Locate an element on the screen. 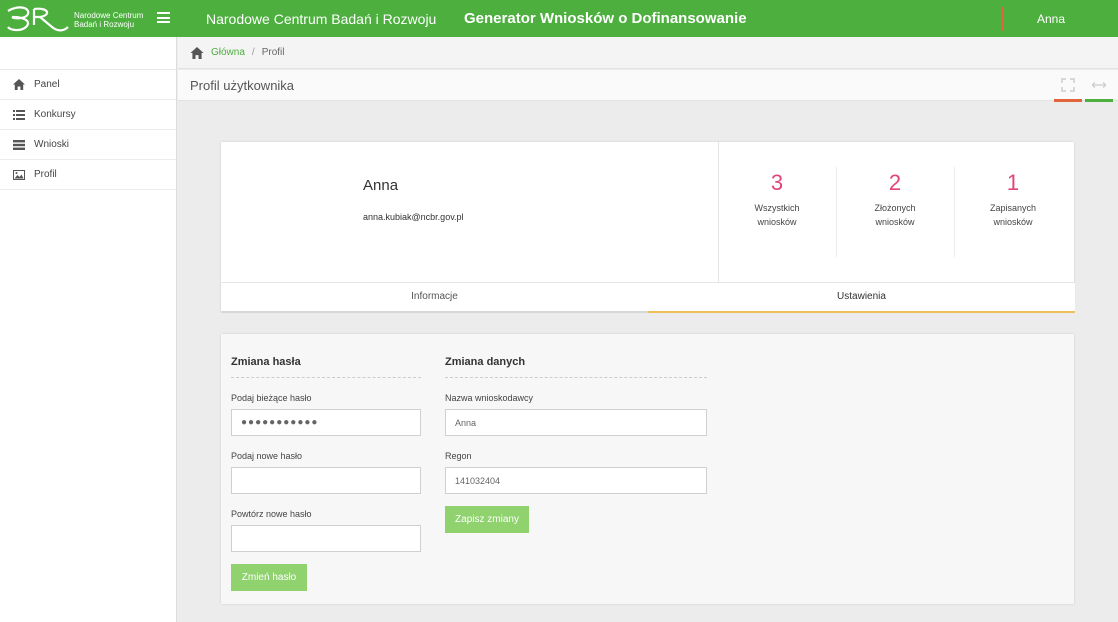 The height and width of the screenshot is (622, 1118). expand-icon is located at coordinates (1068, 85).